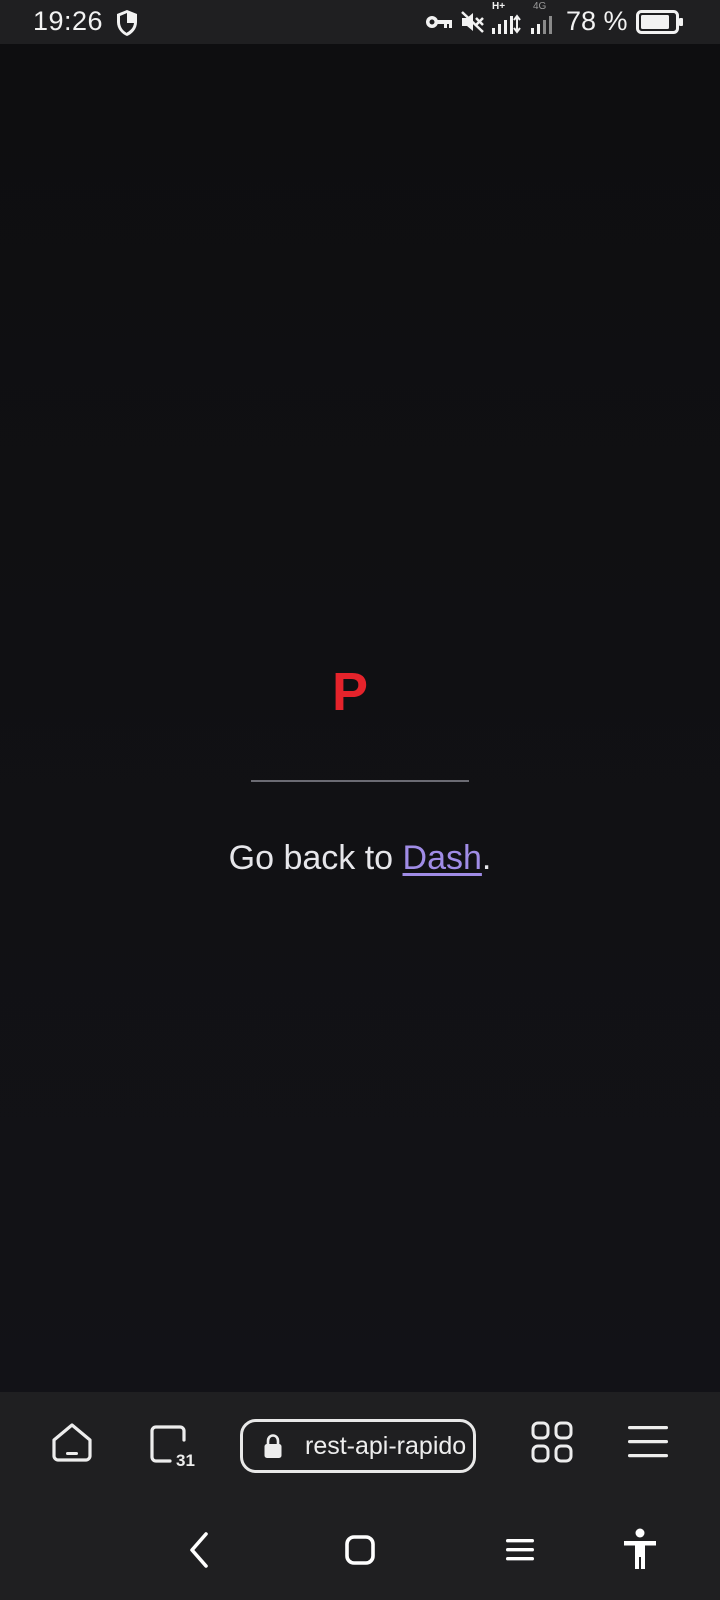  I want to click on go-back-prefix: Go back to, so click(315, 858).